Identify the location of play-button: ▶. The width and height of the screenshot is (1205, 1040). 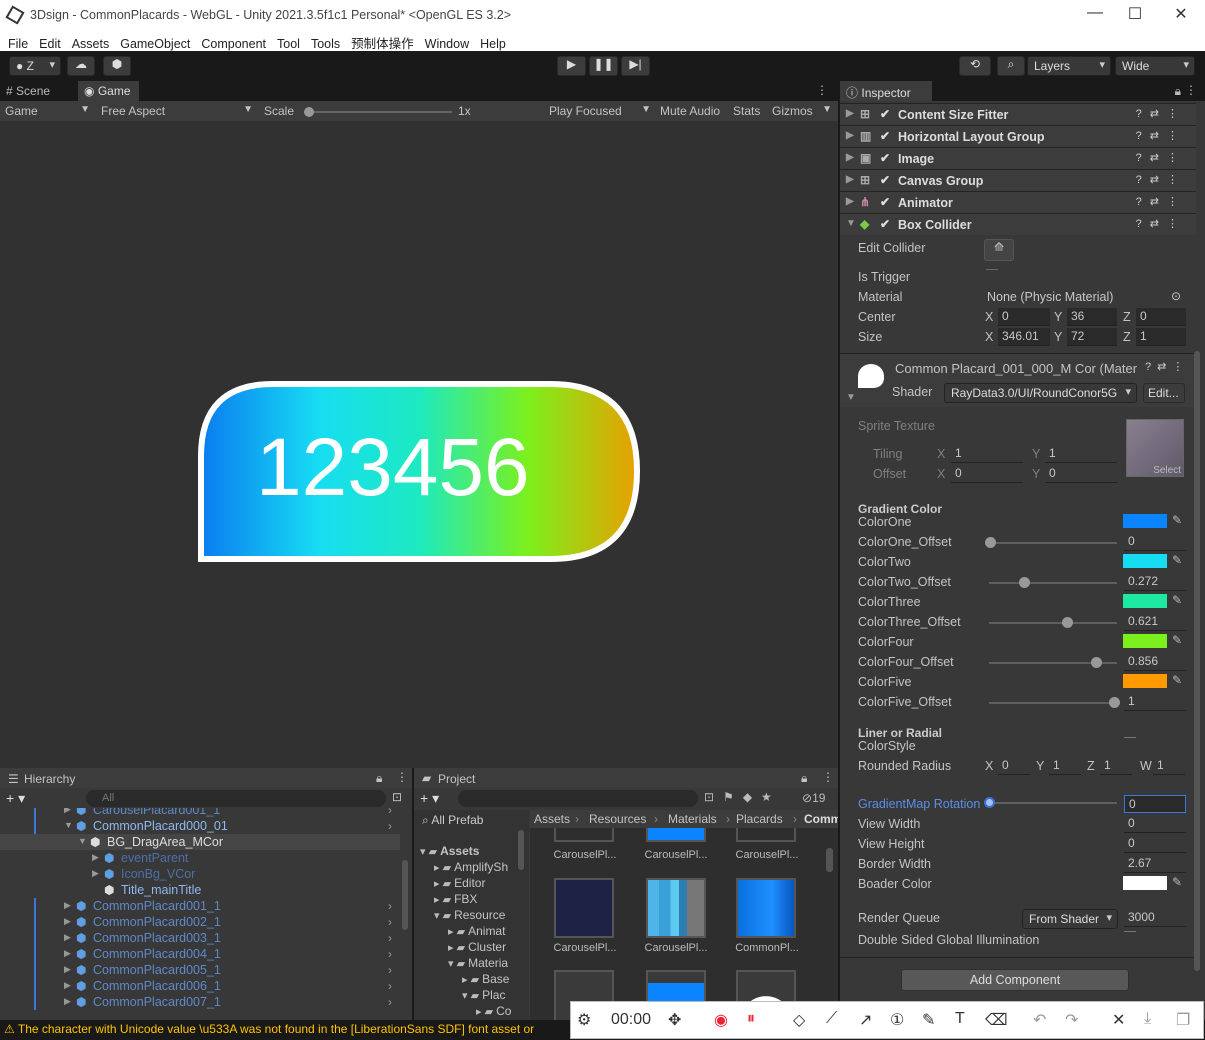
(571, 66).